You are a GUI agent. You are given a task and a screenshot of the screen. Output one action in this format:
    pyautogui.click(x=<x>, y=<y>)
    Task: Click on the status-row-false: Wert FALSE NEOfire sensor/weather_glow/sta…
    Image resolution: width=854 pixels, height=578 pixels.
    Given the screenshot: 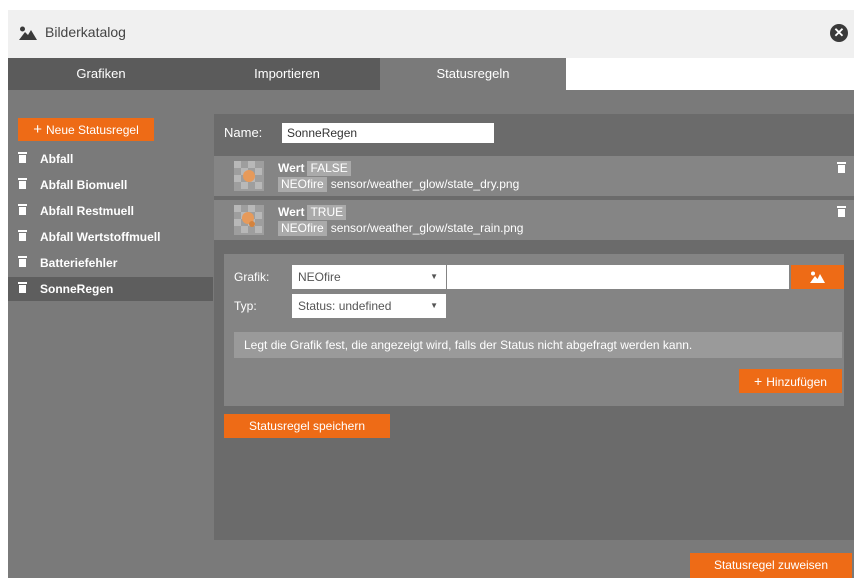 What is the action you would take?
    pyautogui.click(x=534, y=176)
    